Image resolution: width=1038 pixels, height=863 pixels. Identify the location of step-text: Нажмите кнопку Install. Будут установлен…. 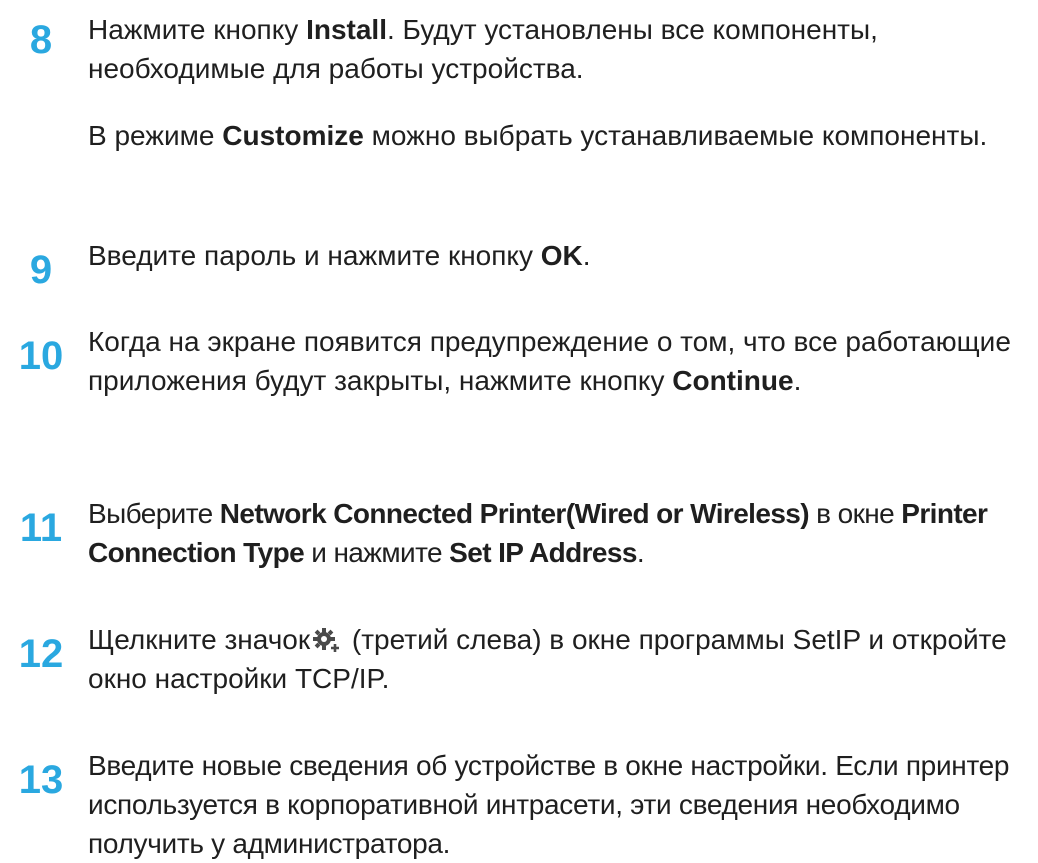
(483, 49).